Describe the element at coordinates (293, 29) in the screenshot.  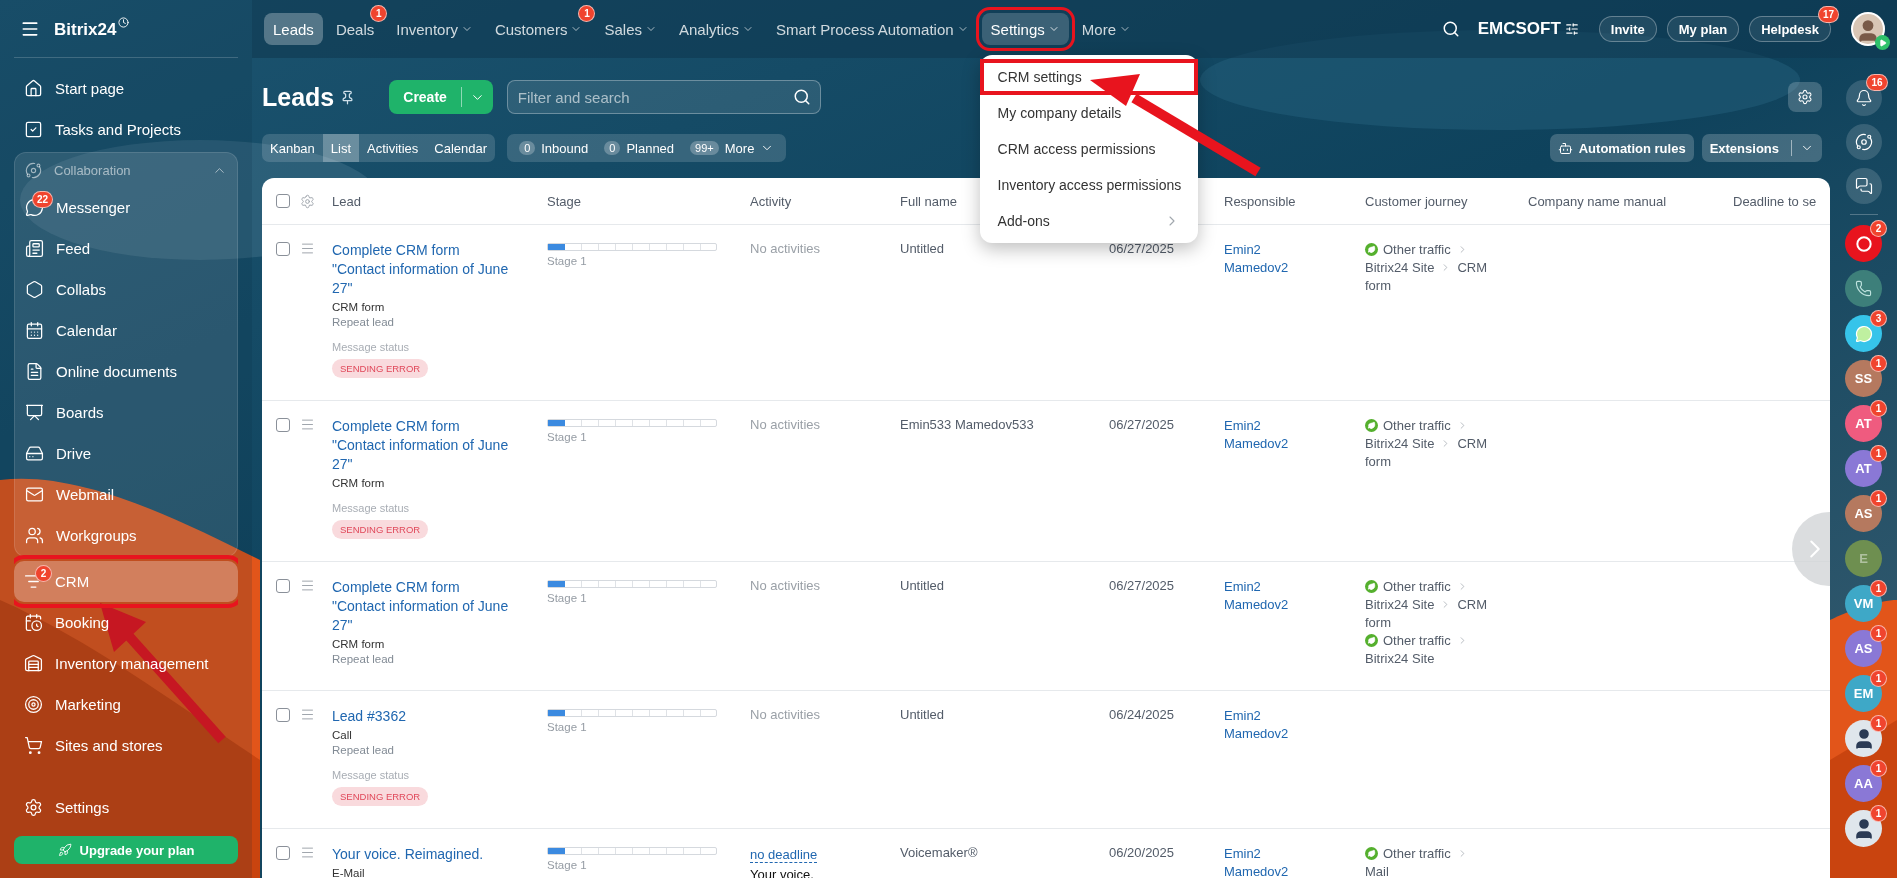
I see `nav-tab: Leads` at that location.